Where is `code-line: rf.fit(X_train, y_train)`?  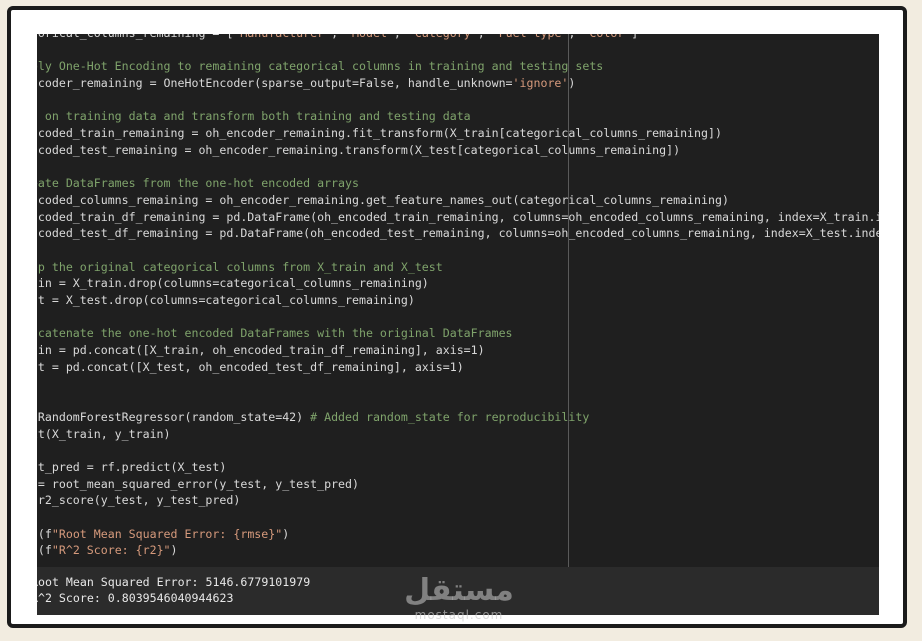 code-line: rf.fit(X_train, y_train) is located at coordinates (458, 434).